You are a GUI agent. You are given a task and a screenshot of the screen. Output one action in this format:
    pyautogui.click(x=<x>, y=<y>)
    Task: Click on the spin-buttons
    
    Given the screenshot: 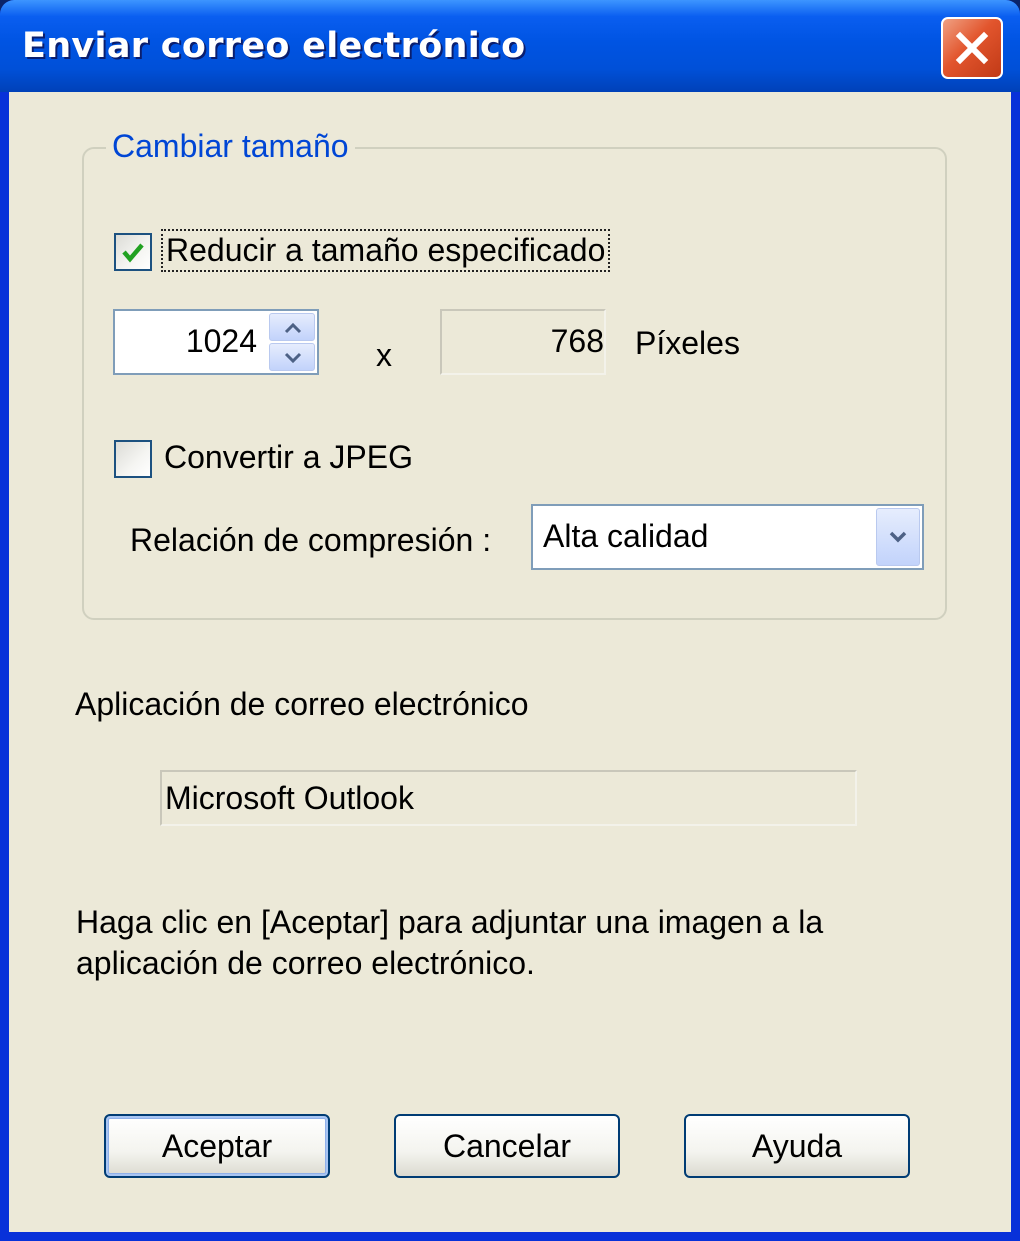 What is the action you would take?
    pyautogui.click(x=292, y=342)
    